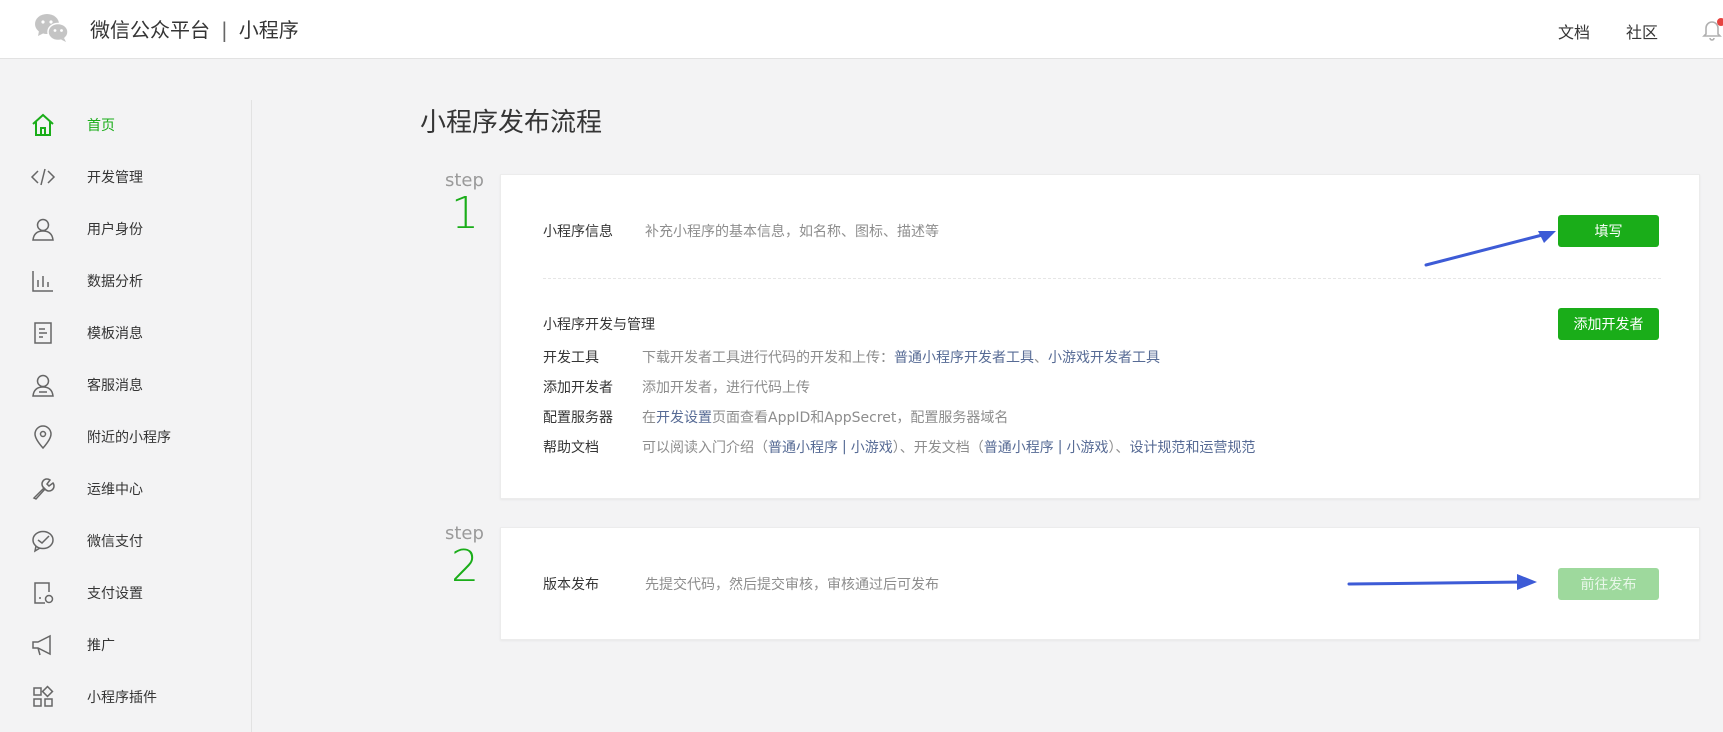 This screenshot has width=1723, height=732. I want to click on sidebar-item-label: 附近的小程序, so click(129, 438).